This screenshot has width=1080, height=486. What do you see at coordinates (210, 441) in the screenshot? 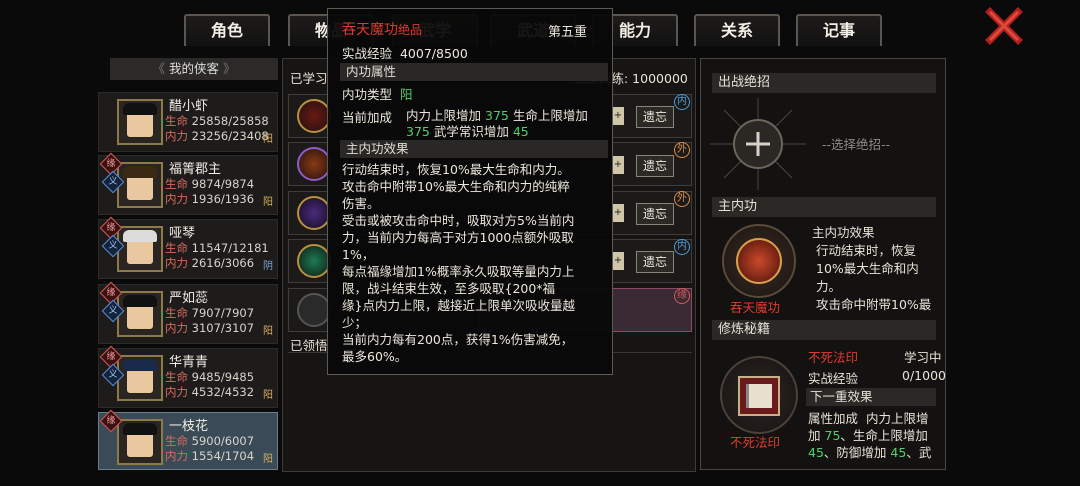
I see `hp-stat: 生命 5900/6007` at bounding box center [210, 441].